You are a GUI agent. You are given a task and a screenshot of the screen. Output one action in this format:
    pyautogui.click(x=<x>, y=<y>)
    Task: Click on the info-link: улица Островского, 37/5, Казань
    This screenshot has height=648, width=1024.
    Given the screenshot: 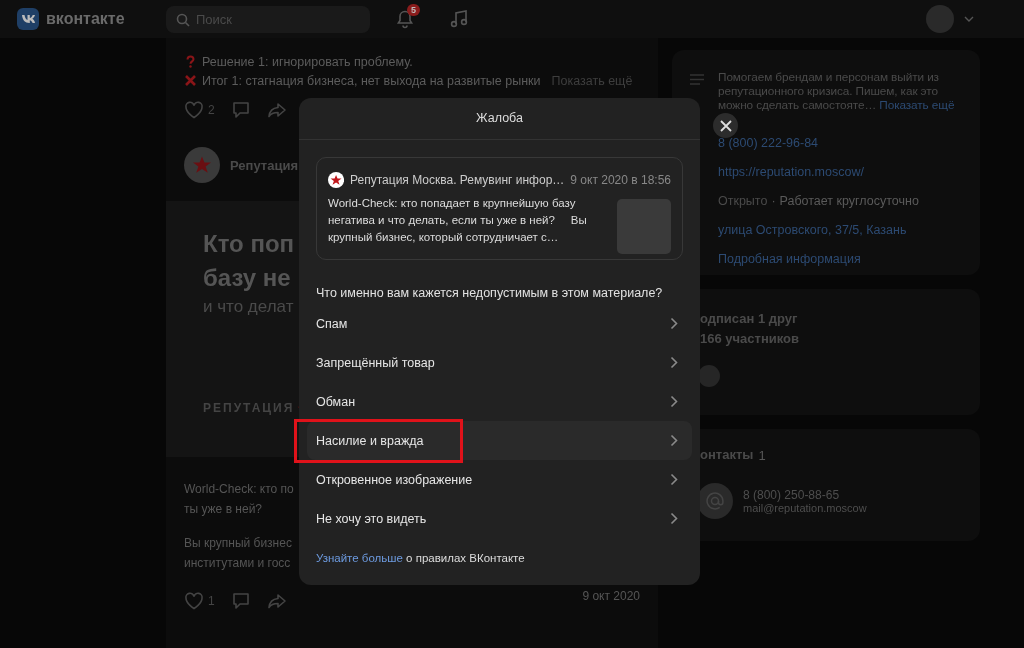 What is the action you would take?
    pyautogui.click(x=812, y=230)
    